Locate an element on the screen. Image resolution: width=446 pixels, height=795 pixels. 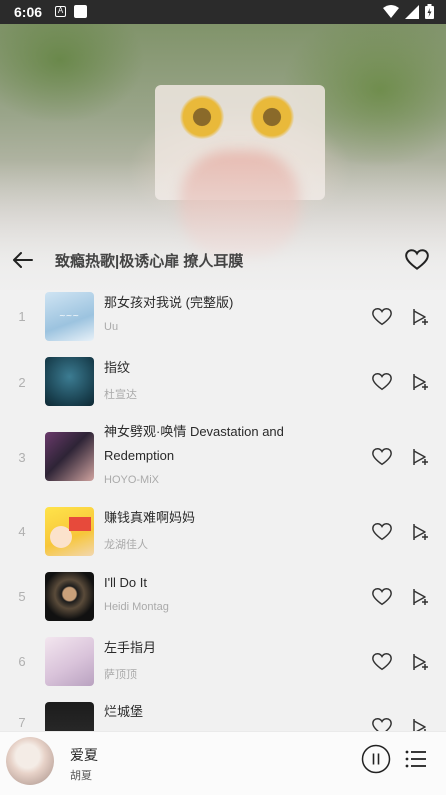
song-artist: HOYO-MiX is located at coordinates (131, 480).